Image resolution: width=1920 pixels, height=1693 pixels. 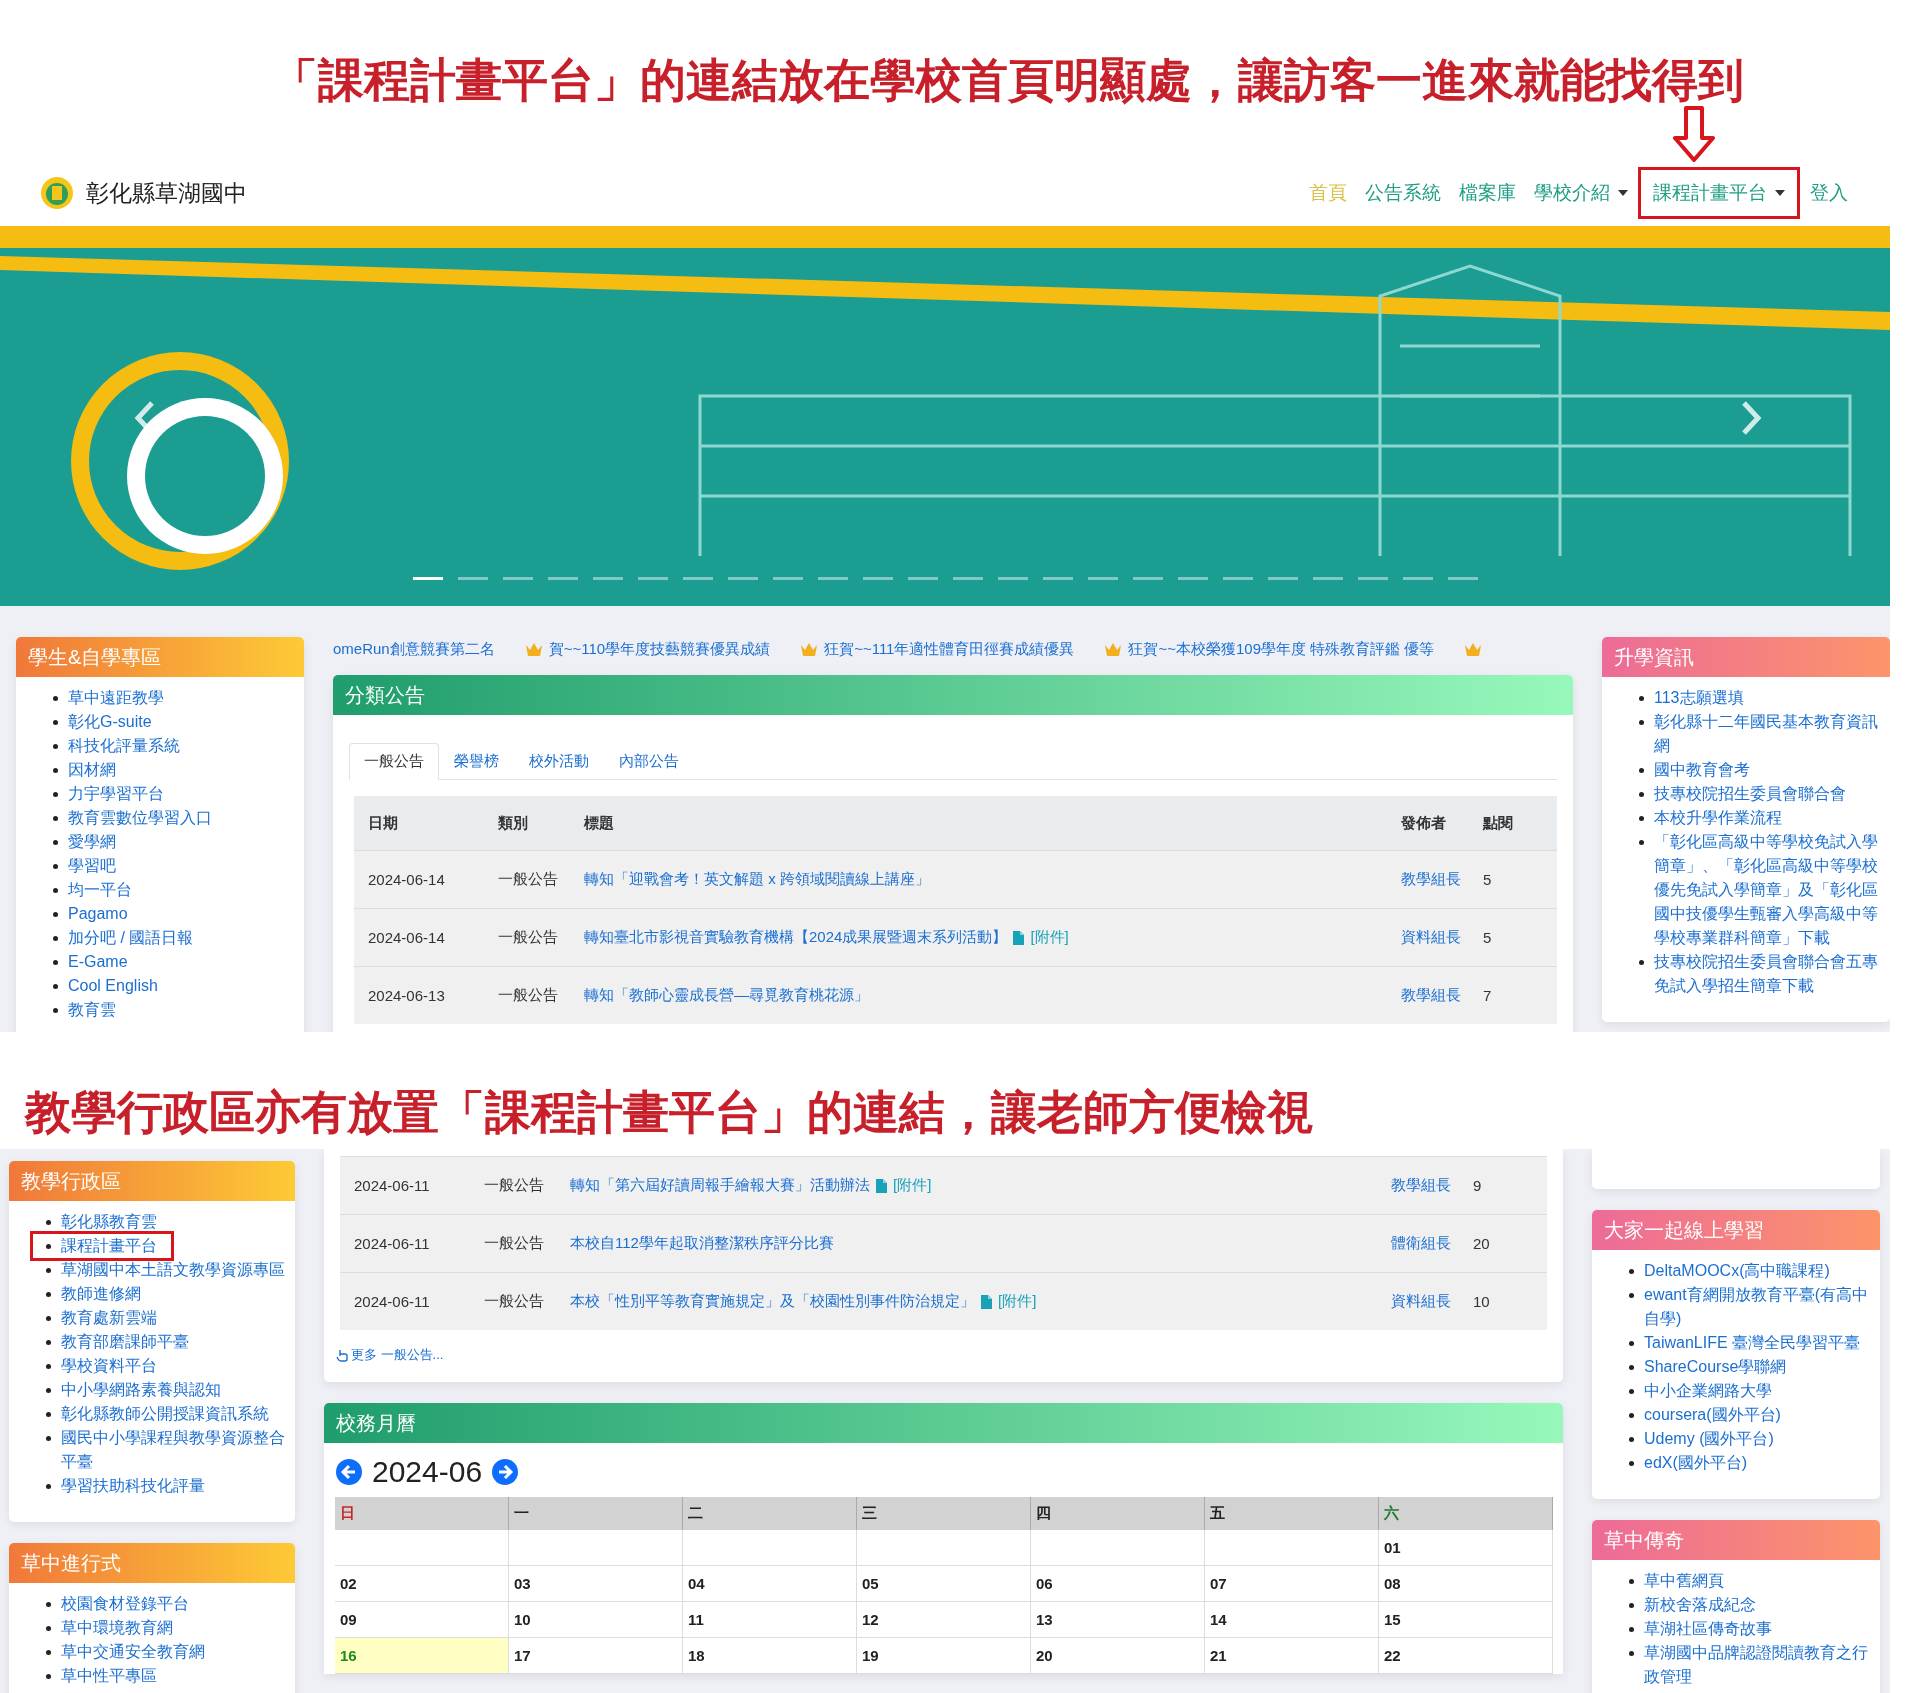 What do you see at coordinates (720, 1185) in the screenshot?
I see `announcement-link: 轉知「第六屆好讀周報手繪報大賽」活動辦法` at bounding box center [720, 1185].